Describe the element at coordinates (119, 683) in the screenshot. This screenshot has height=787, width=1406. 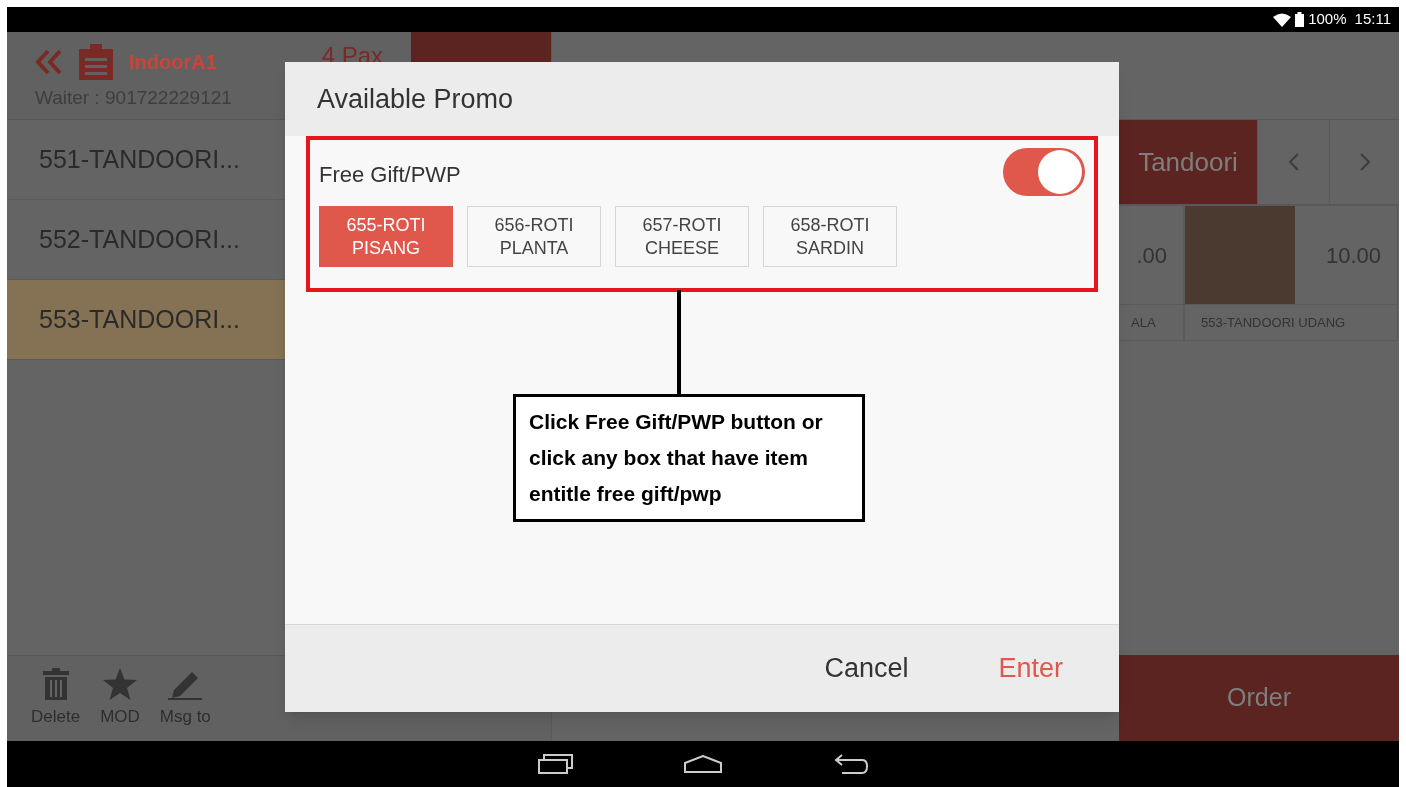
I see `star-icon` at that location.